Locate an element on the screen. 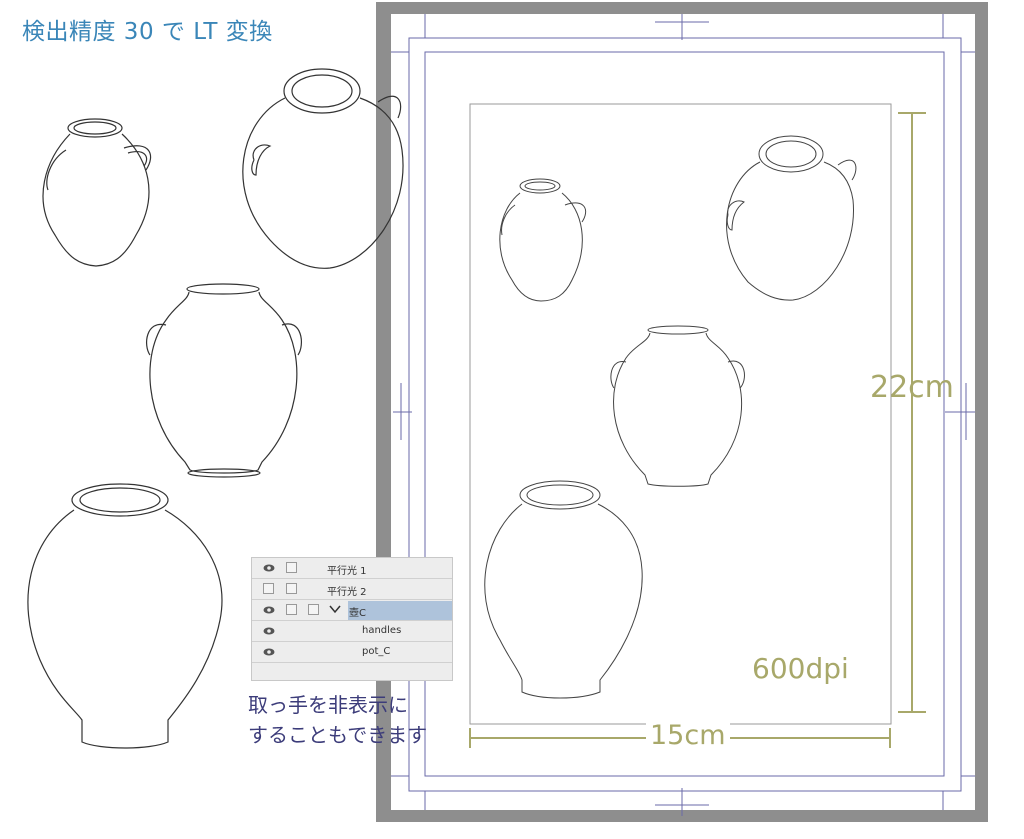  layer-row-folder: 壺C is located at coordinates (352, 610).